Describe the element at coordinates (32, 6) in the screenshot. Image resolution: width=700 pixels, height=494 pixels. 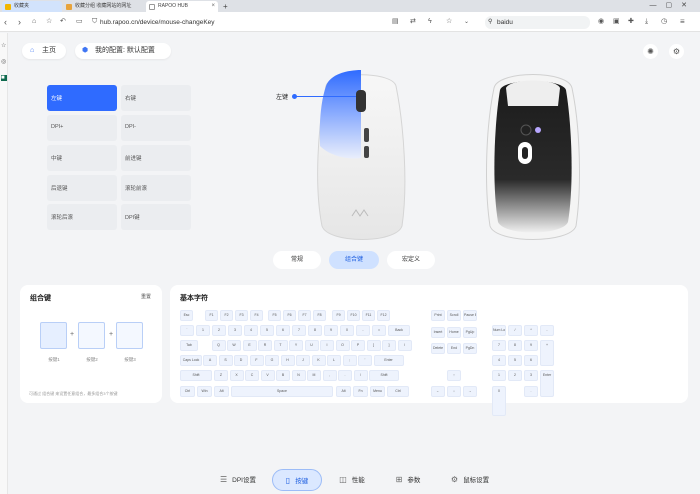
I see `browser-tab: 收藏夹` at that location.